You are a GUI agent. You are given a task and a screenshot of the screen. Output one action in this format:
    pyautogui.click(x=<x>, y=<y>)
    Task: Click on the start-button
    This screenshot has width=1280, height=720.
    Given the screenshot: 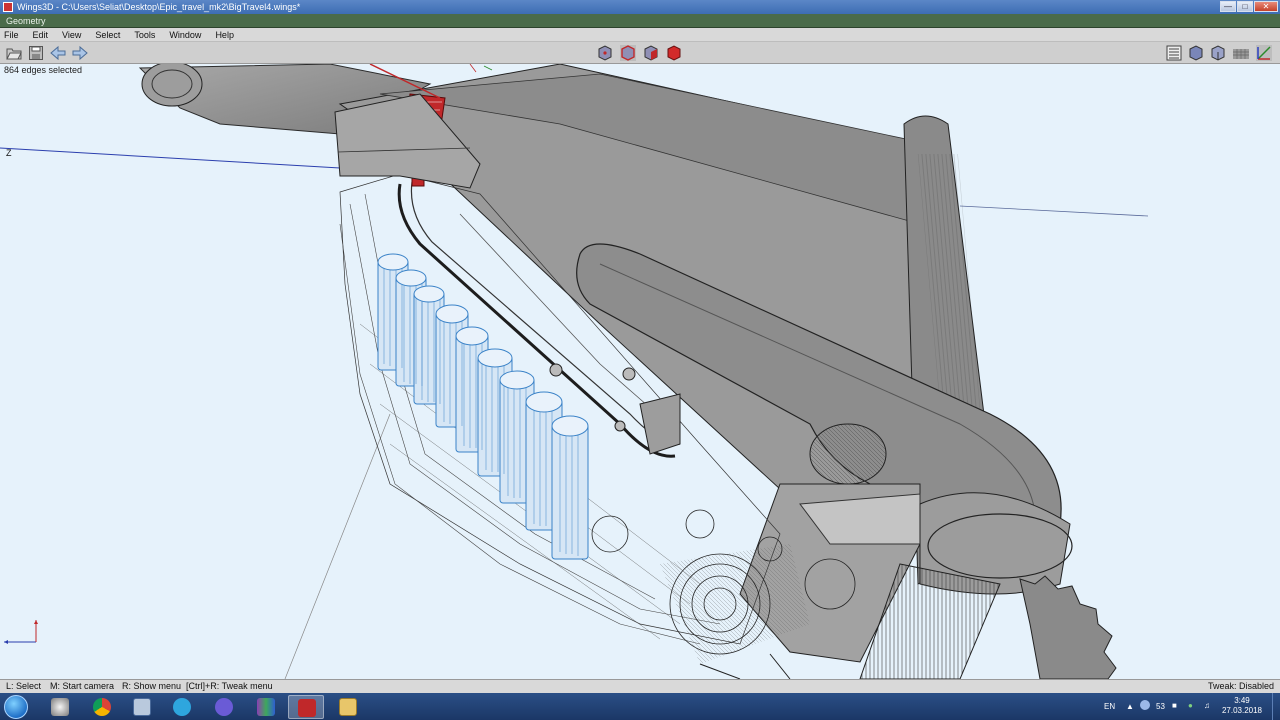 What is the action you would take?
    pyautogui.click(x=16, y=707)
    